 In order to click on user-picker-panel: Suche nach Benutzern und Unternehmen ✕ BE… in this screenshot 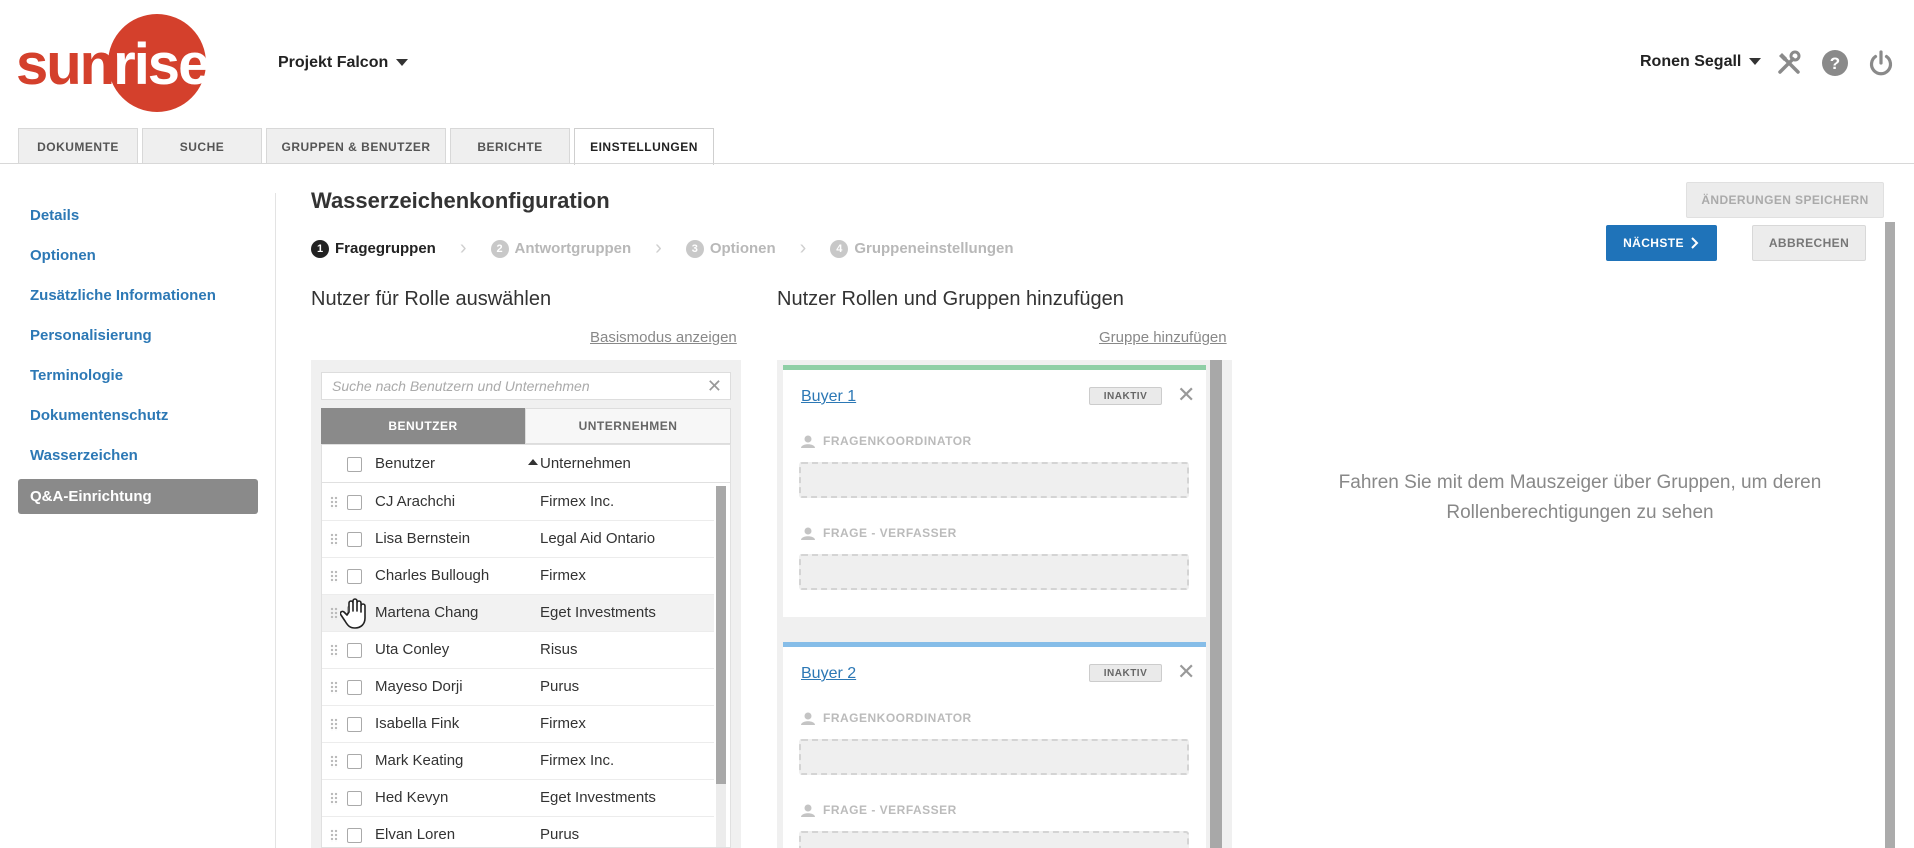, I will do `click(526, 604)`.